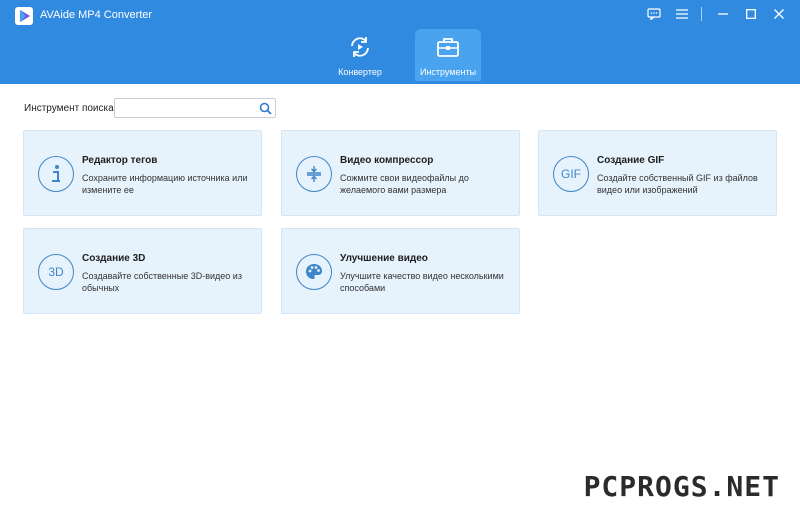 The image size is (800, 519). I want to click on card-title: Редактор тегов, so click(120, 160).